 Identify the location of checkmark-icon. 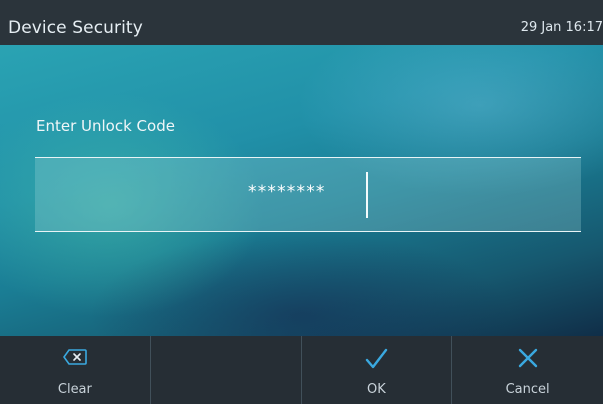
(376, 361).